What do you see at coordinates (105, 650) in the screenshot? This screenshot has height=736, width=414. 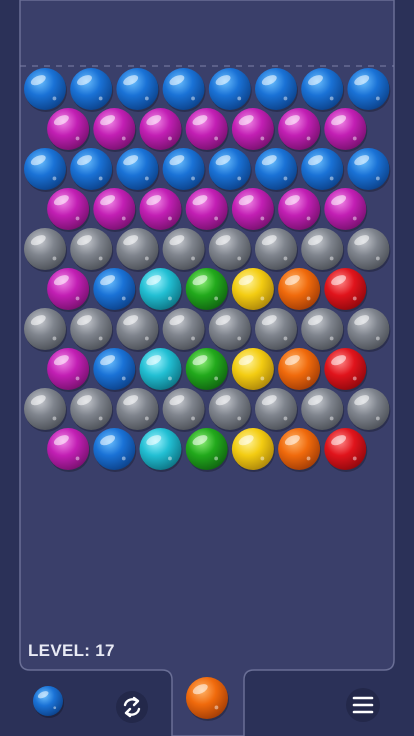 I see `level-value: 17` at bounding box center [105, 650].